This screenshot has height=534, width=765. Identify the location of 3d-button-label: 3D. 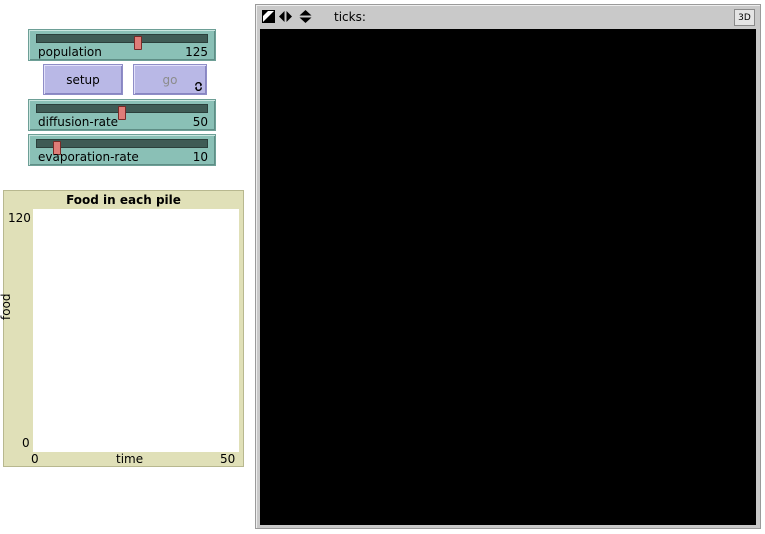
(744, 17).